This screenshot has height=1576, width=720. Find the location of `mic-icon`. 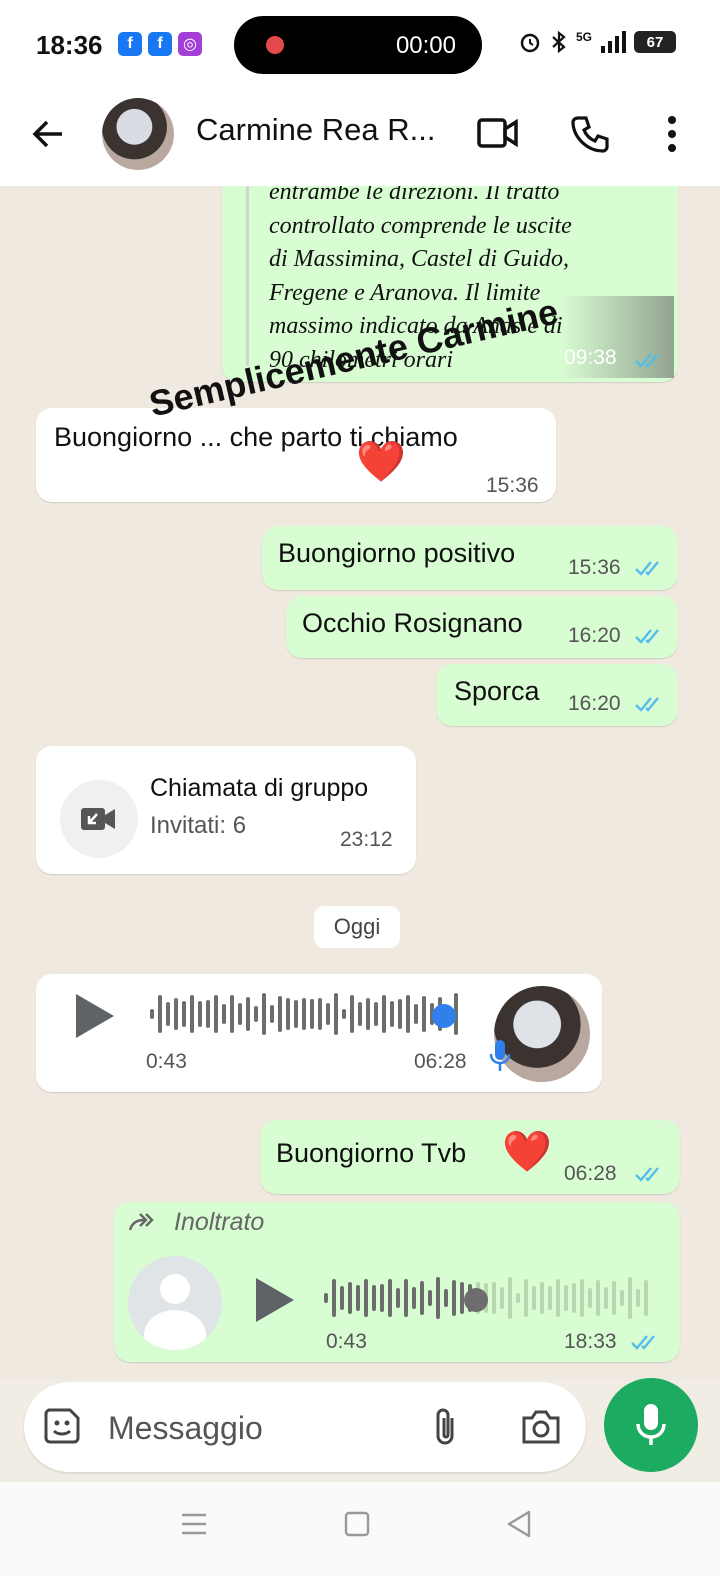

mic-icon is located at coordinates (500, 1055).